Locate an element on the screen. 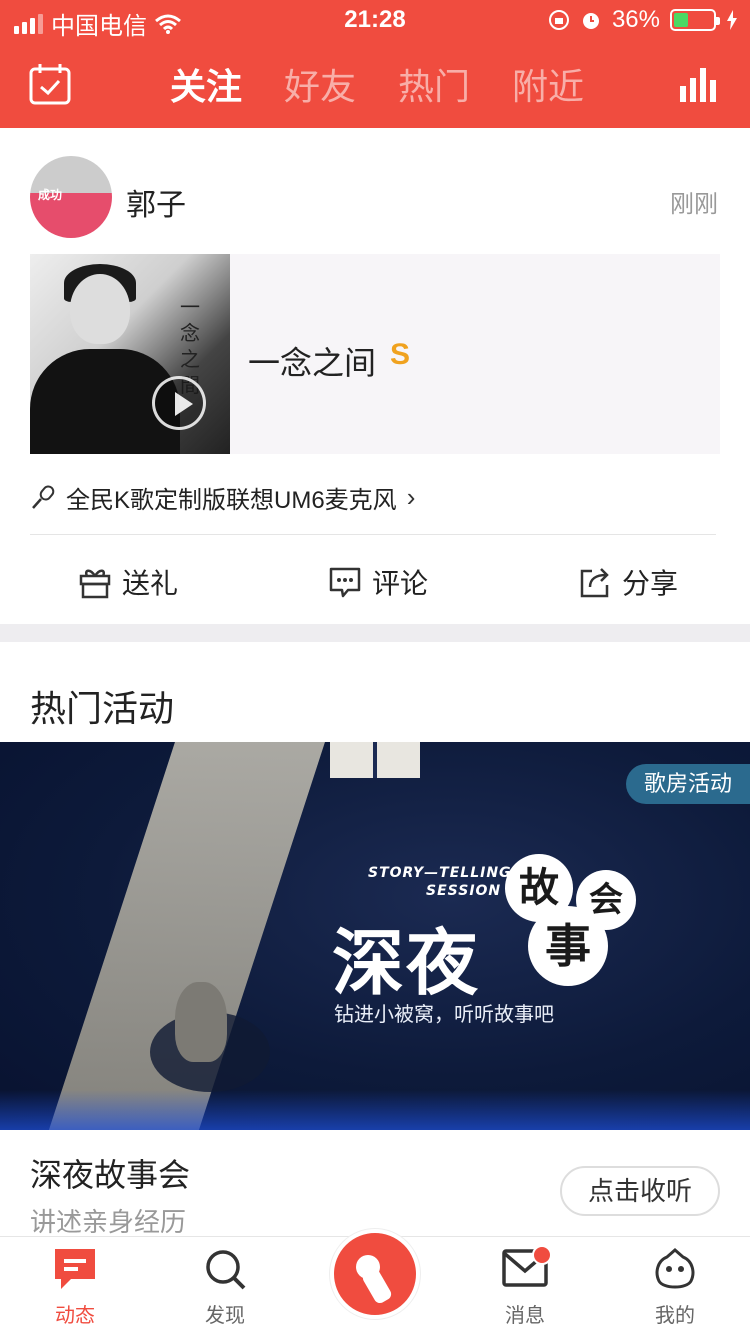 The image size is (750, 1334). search-icon is located at coordinates (226, 1270).